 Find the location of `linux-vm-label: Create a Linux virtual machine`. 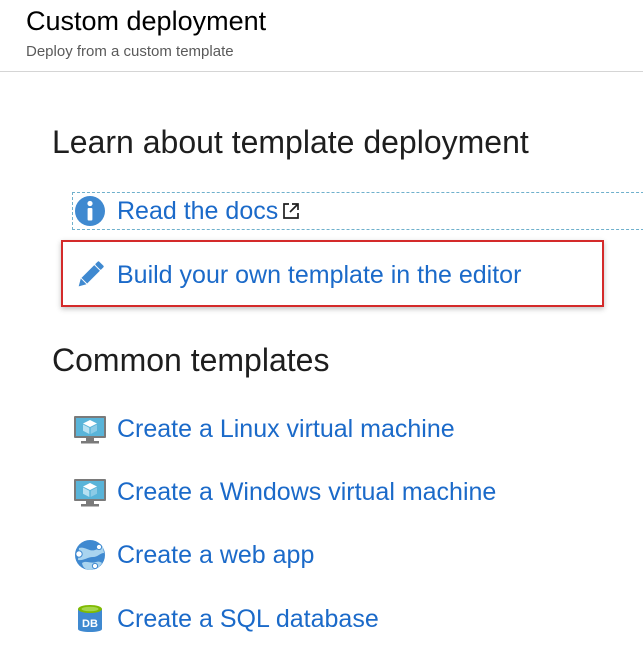

linux-vm-label: Create a Linux virtual machine is located at coordinates (286, 428).